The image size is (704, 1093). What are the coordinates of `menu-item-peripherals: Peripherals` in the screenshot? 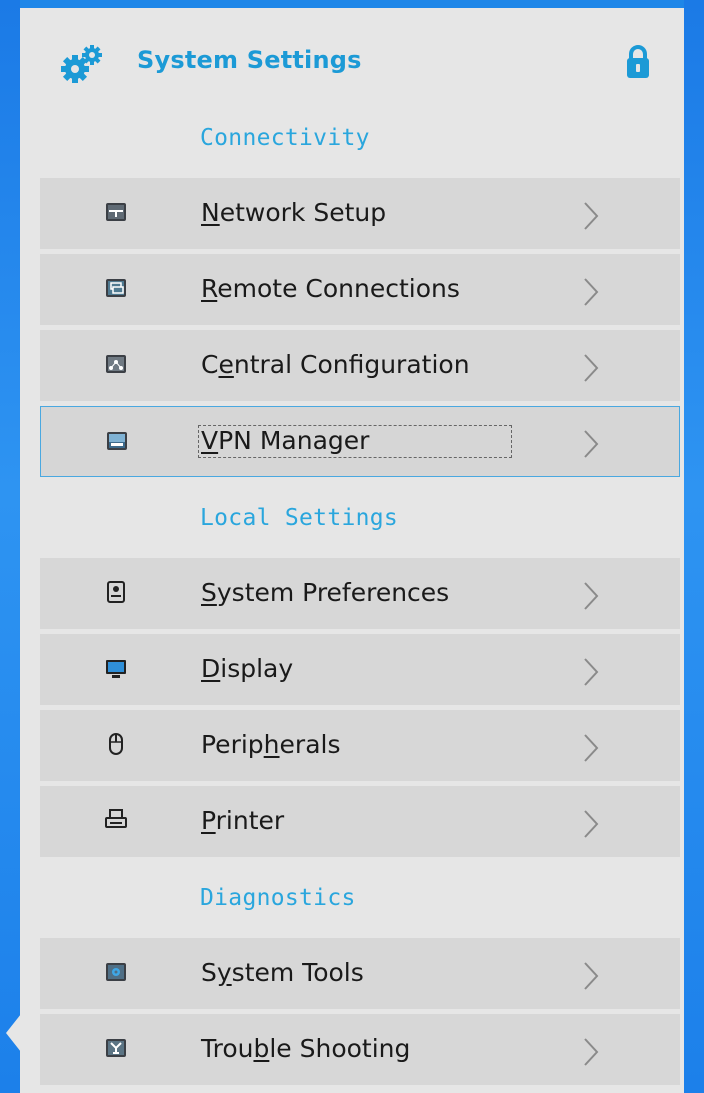 It's located at (360, 745).